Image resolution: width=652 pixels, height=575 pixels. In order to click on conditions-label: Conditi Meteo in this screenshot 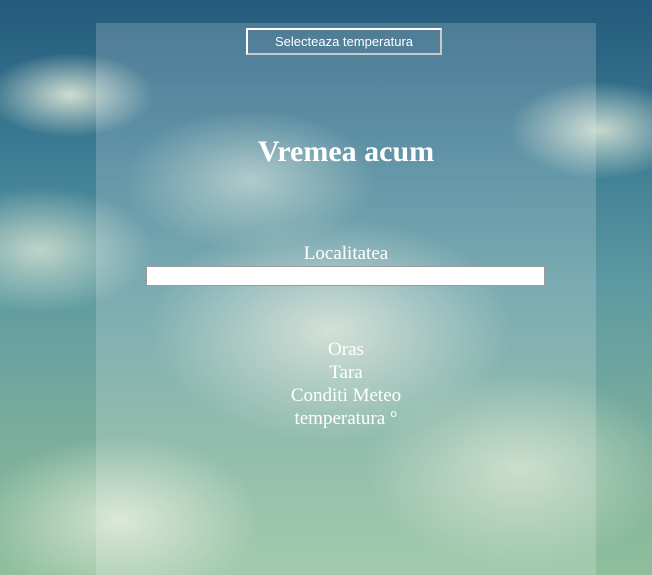, I will do `click(346, 395)`.